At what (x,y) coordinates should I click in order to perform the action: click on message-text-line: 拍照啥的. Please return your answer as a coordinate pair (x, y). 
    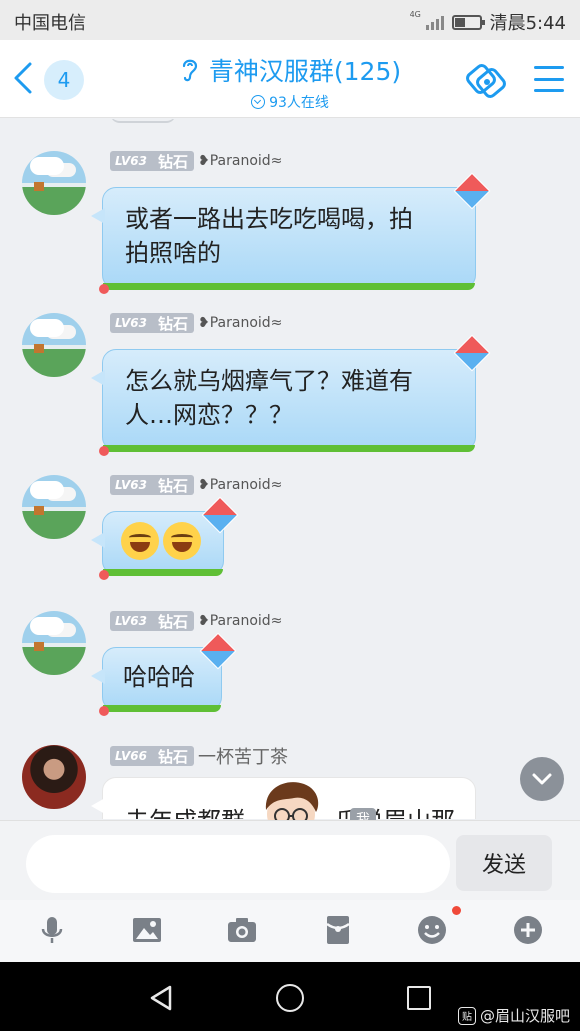
    Looking at the image, I should click on (173, 253).